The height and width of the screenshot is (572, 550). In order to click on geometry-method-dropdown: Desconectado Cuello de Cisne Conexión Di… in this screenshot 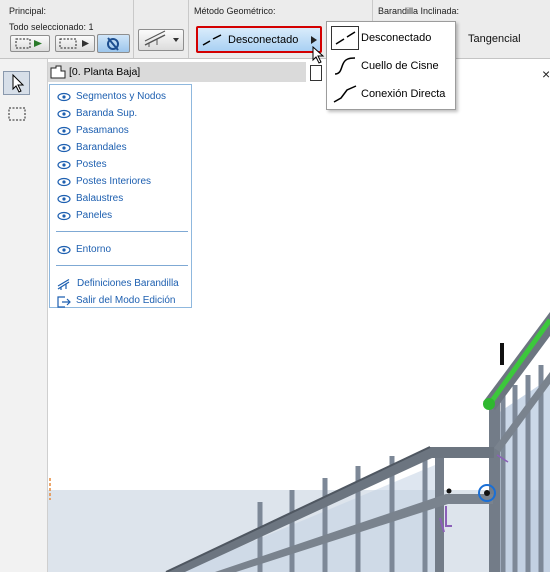, I will do `click(391, 65)`.